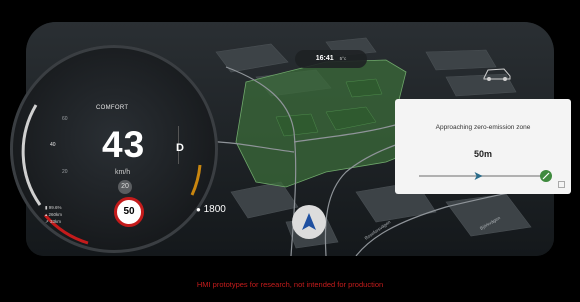 This screenshot has width=580, height=302. I want to click on speed-unit: km/h, so click(123, 172).